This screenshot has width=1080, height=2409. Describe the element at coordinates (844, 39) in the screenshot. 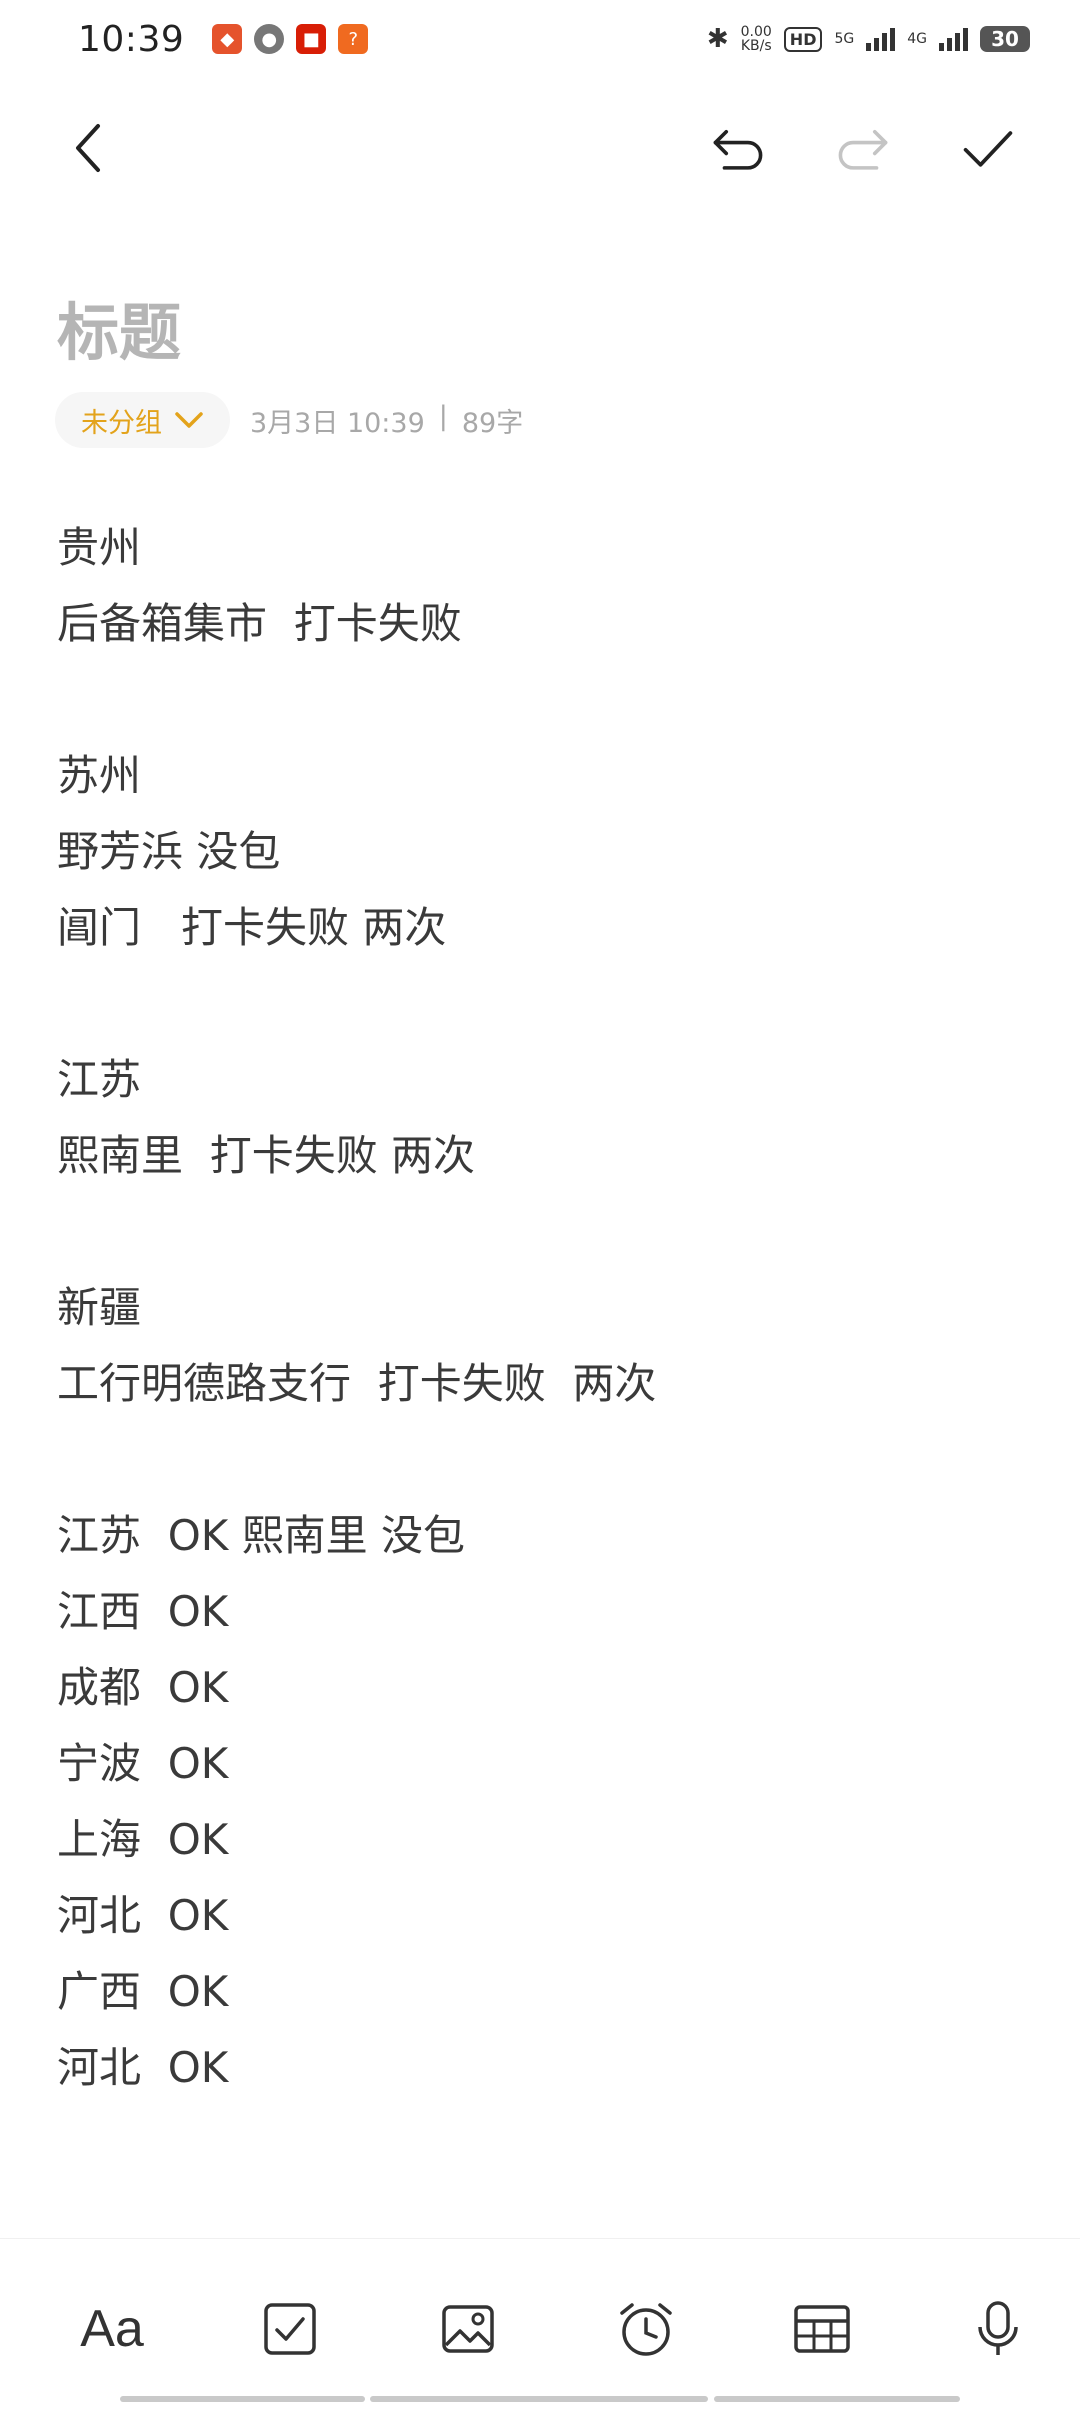

I see `sim1-label: 5G` at that location.